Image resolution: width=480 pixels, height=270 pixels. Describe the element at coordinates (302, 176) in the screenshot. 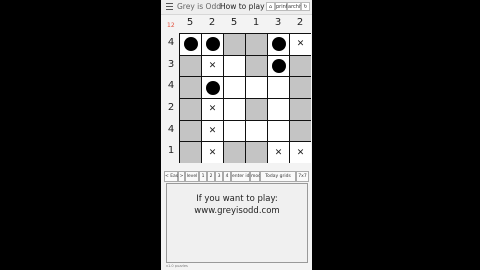

I see `grid-size-button: 7x7` at that location.